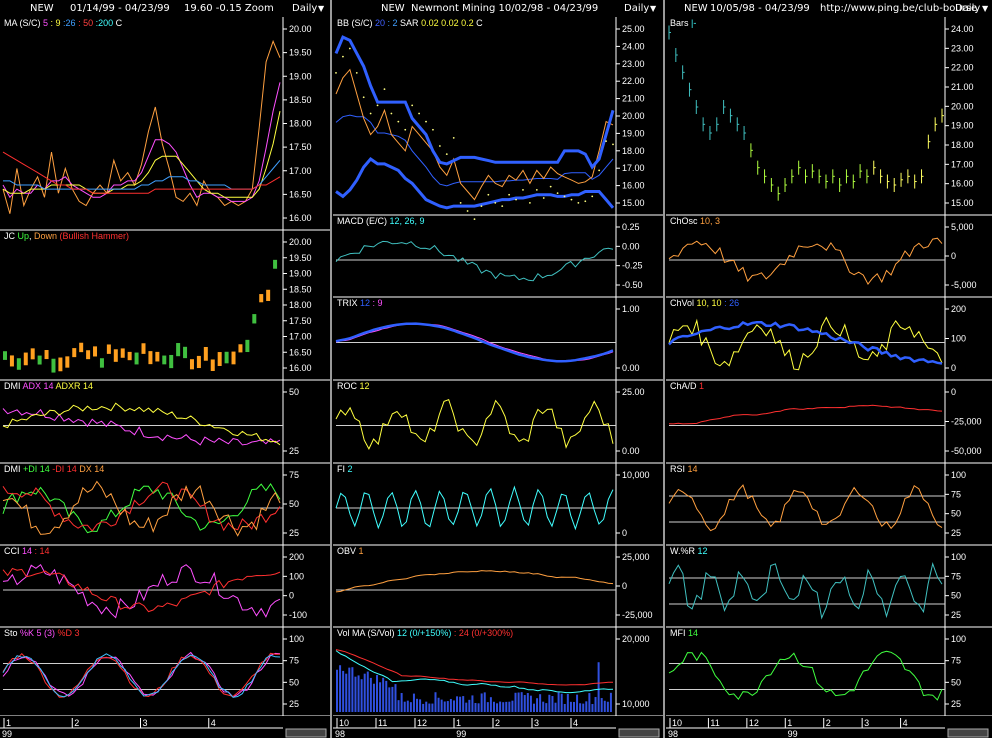 The image size is (992, 738). What do you see at coordinates (966, 451) in the screenshot?
I see `axis-tick-label: -50,000` at bounding box center [966, 451].